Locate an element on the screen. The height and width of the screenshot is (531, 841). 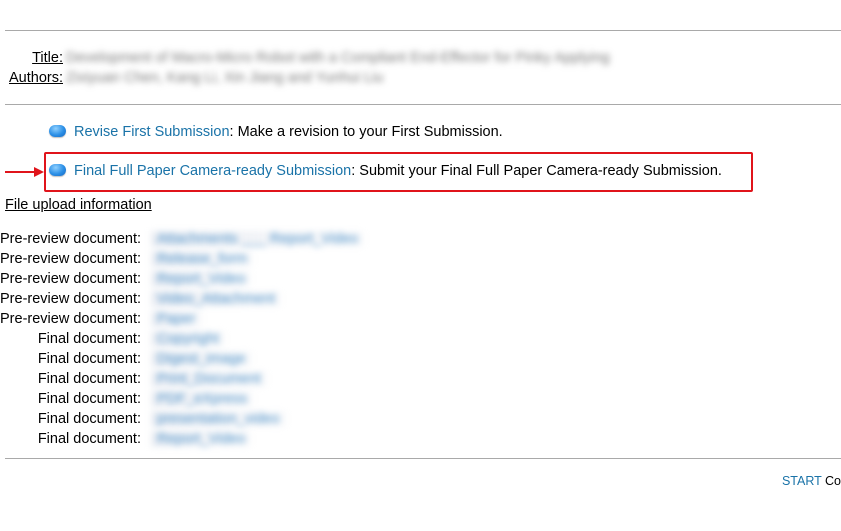
revise-first-submission-link: Revise First Submission is located at coordinates (152, 132).